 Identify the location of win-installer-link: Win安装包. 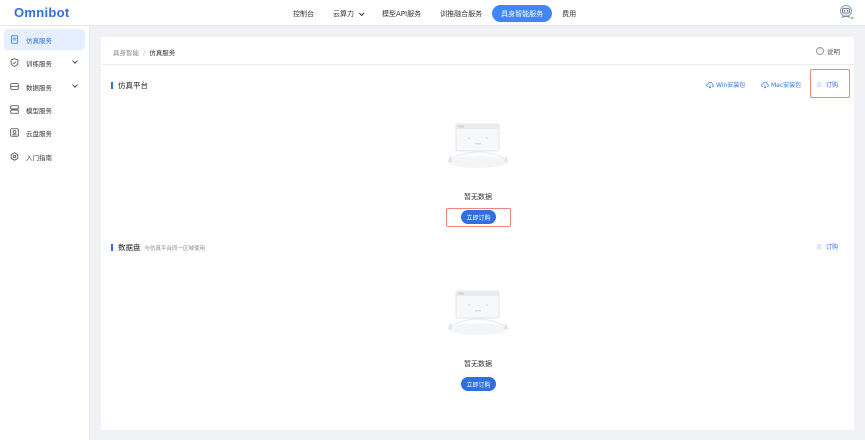
(725, 84).